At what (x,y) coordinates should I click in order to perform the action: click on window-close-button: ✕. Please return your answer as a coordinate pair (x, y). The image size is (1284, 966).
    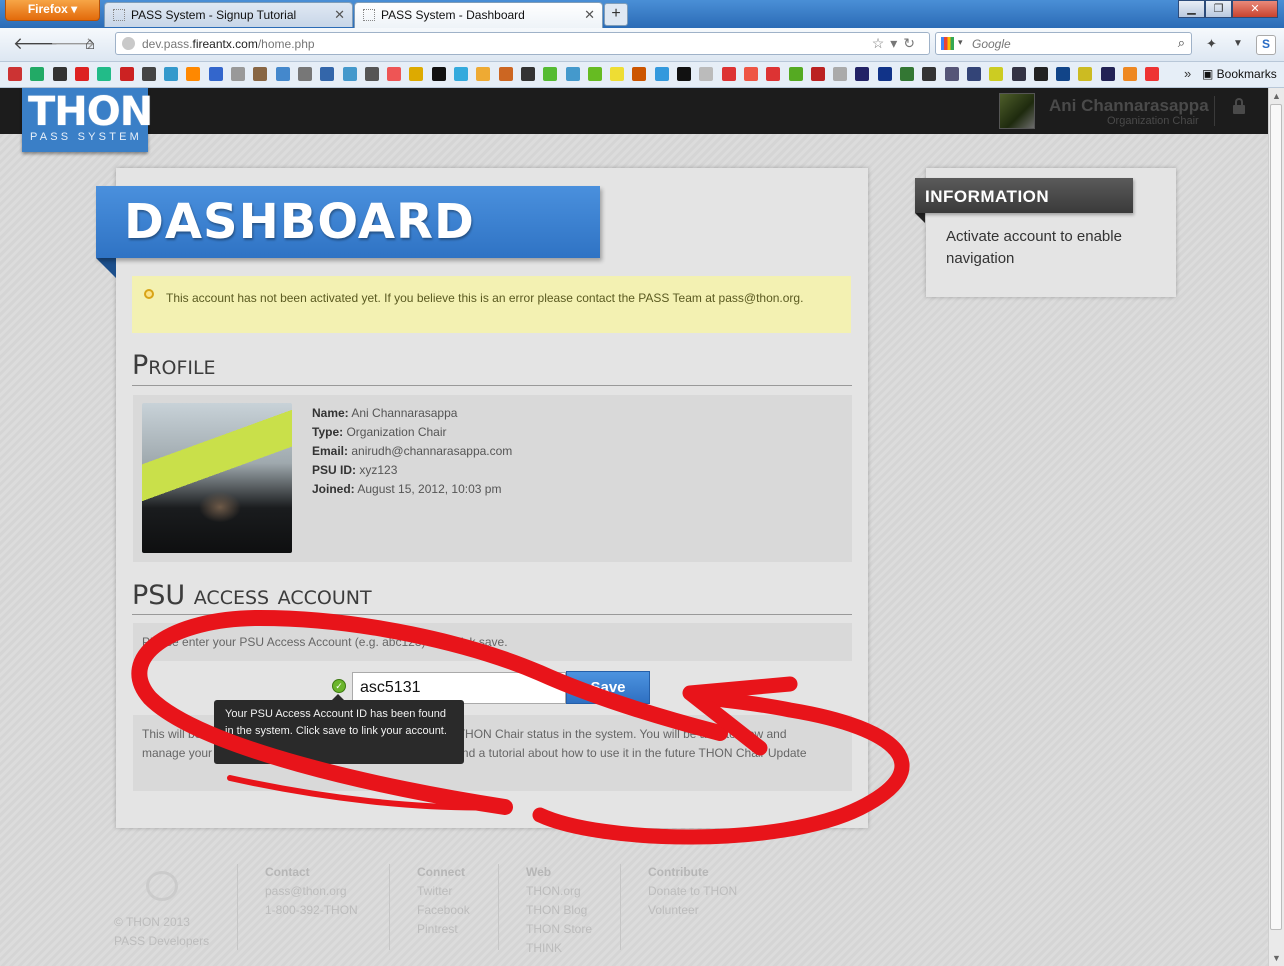
    Looking at the image, I should click on (1255, 9).